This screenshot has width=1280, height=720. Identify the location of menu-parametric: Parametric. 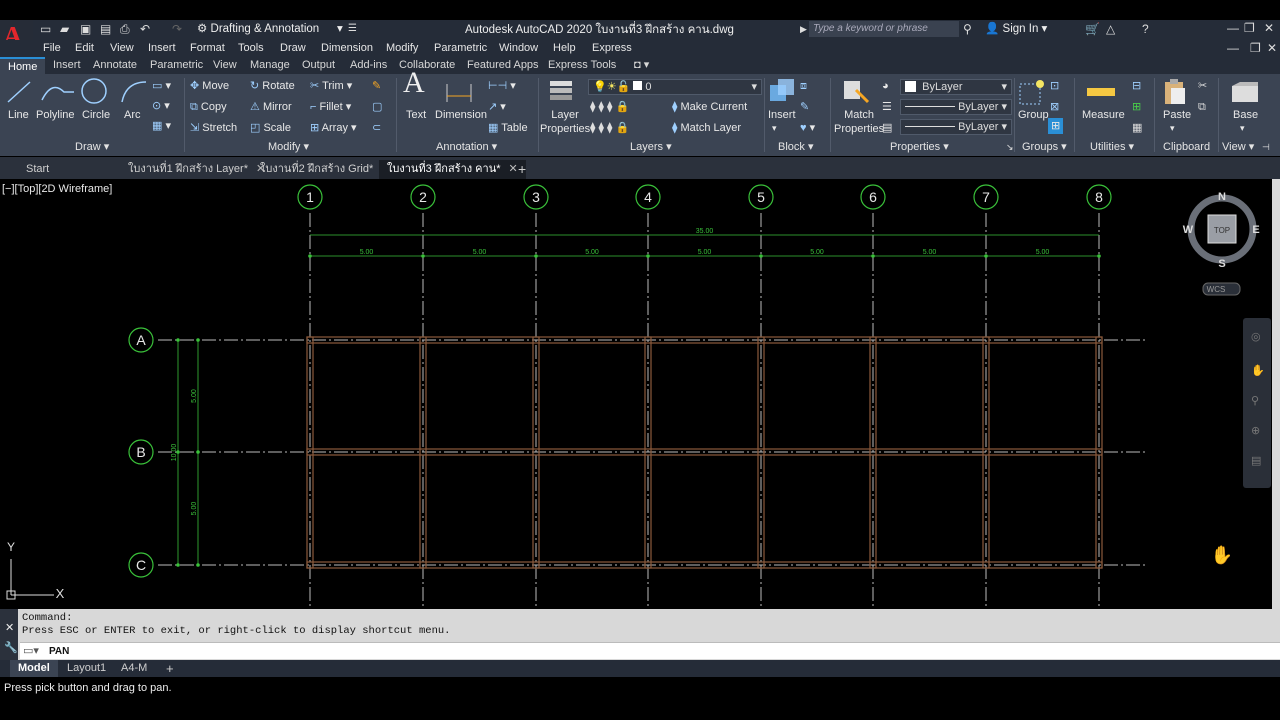
(460, 48).